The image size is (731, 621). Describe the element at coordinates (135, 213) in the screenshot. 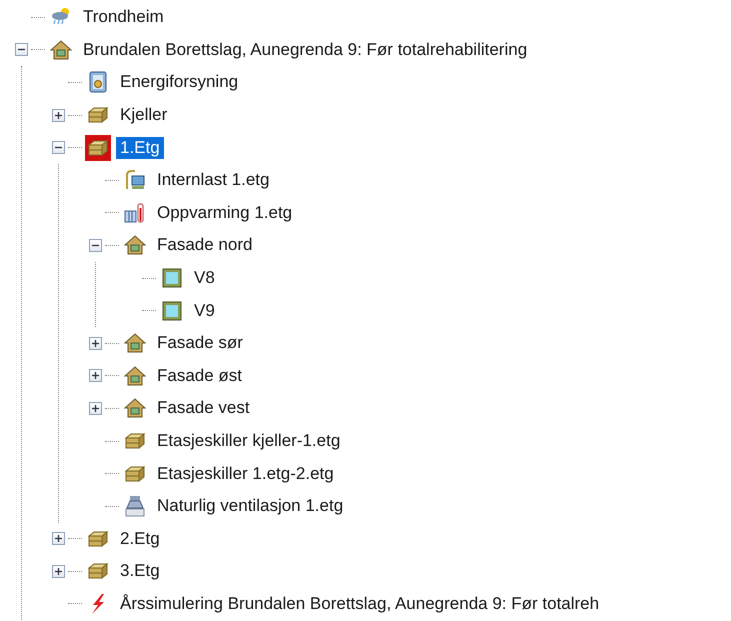

I see `heater-thermometer-icon` at that location.